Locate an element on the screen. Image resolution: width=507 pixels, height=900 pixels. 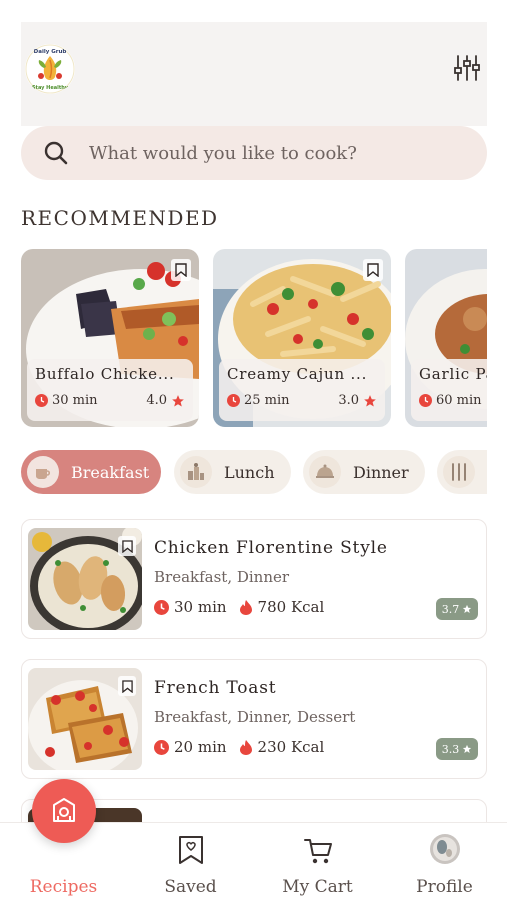
chip-label: Breakfast is located at coordinates (110, 472).